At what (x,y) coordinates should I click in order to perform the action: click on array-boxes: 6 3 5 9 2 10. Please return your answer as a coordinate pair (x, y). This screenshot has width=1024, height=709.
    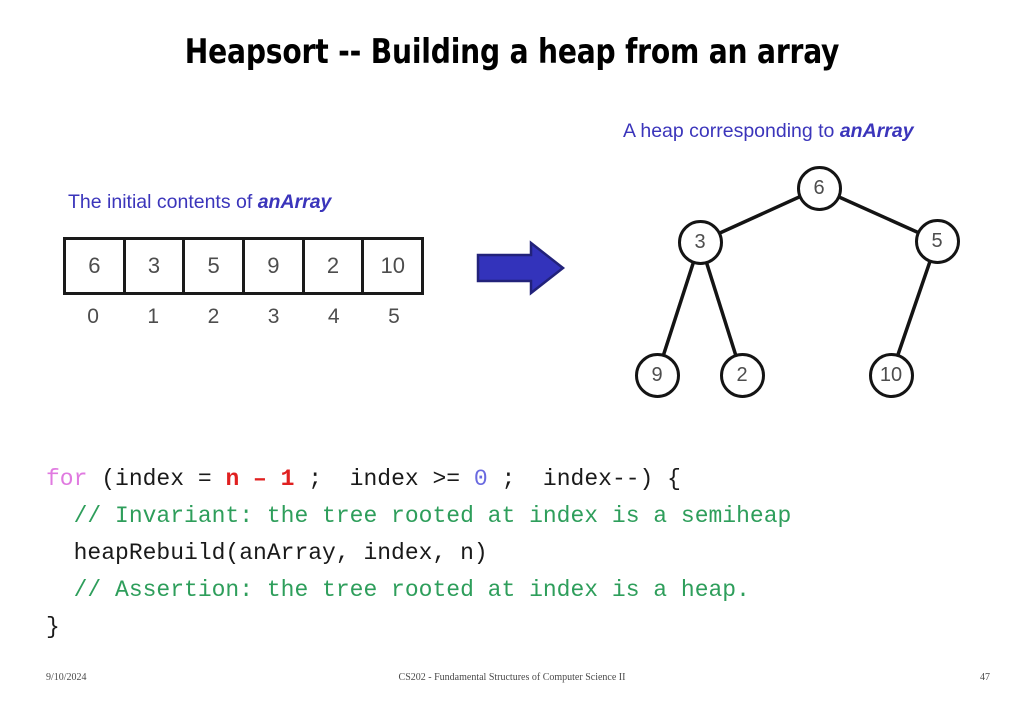
    Looking at the image, I should click on (243, 266).